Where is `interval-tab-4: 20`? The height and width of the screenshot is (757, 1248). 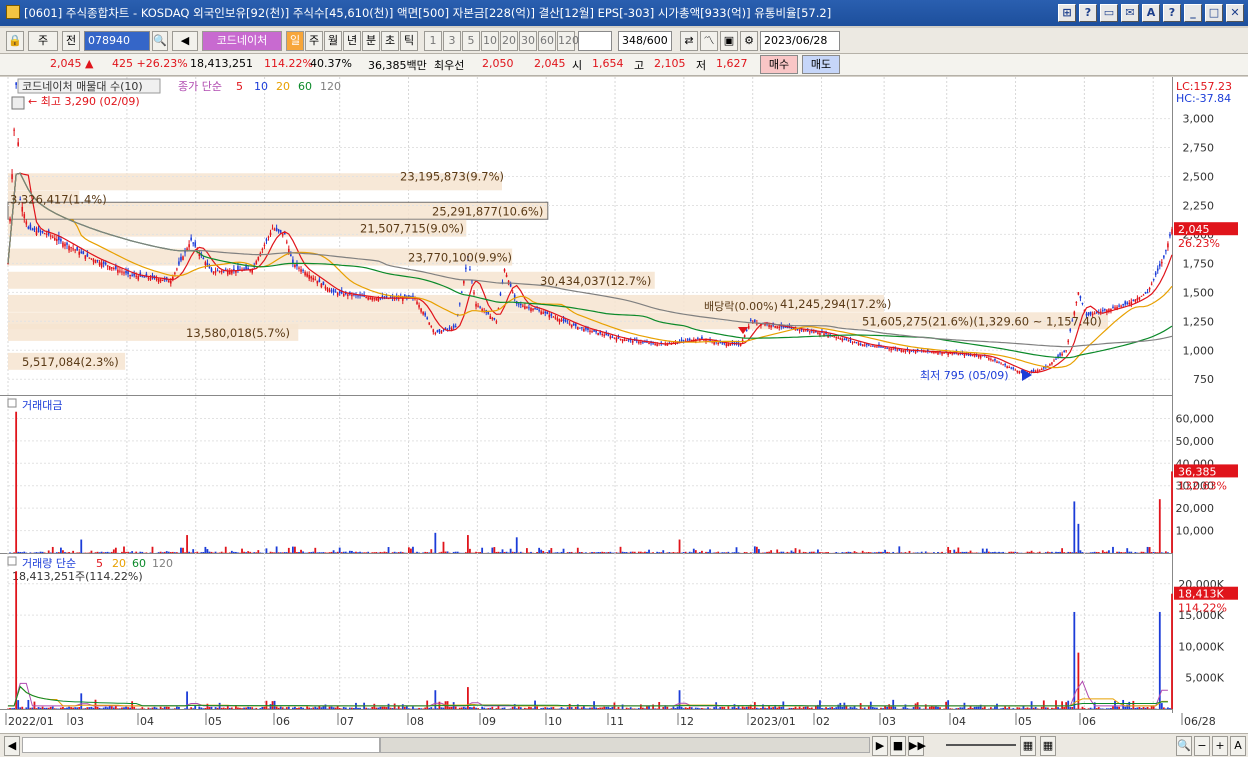
interval-tab-4: 20 is located at coordinates (509, 41).